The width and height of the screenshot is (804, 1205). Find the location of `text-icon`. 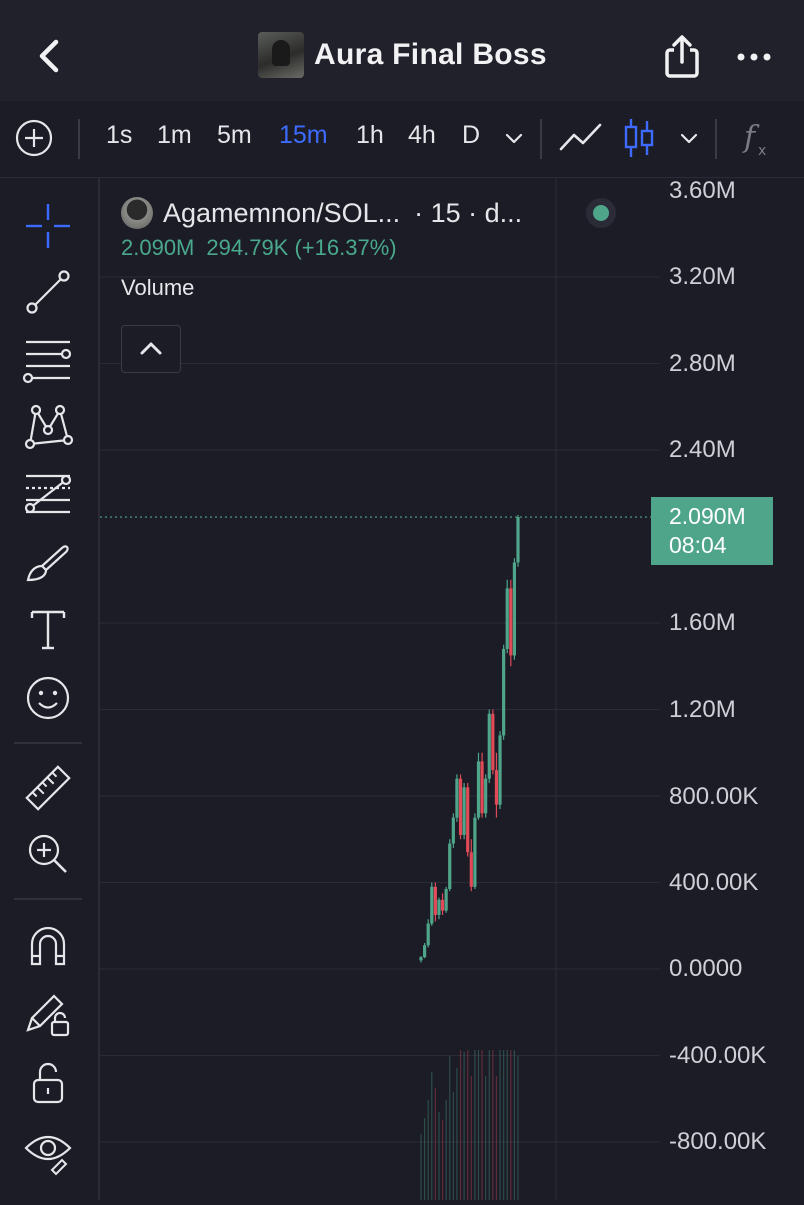

text-icon is located at coordinates (48, 630).